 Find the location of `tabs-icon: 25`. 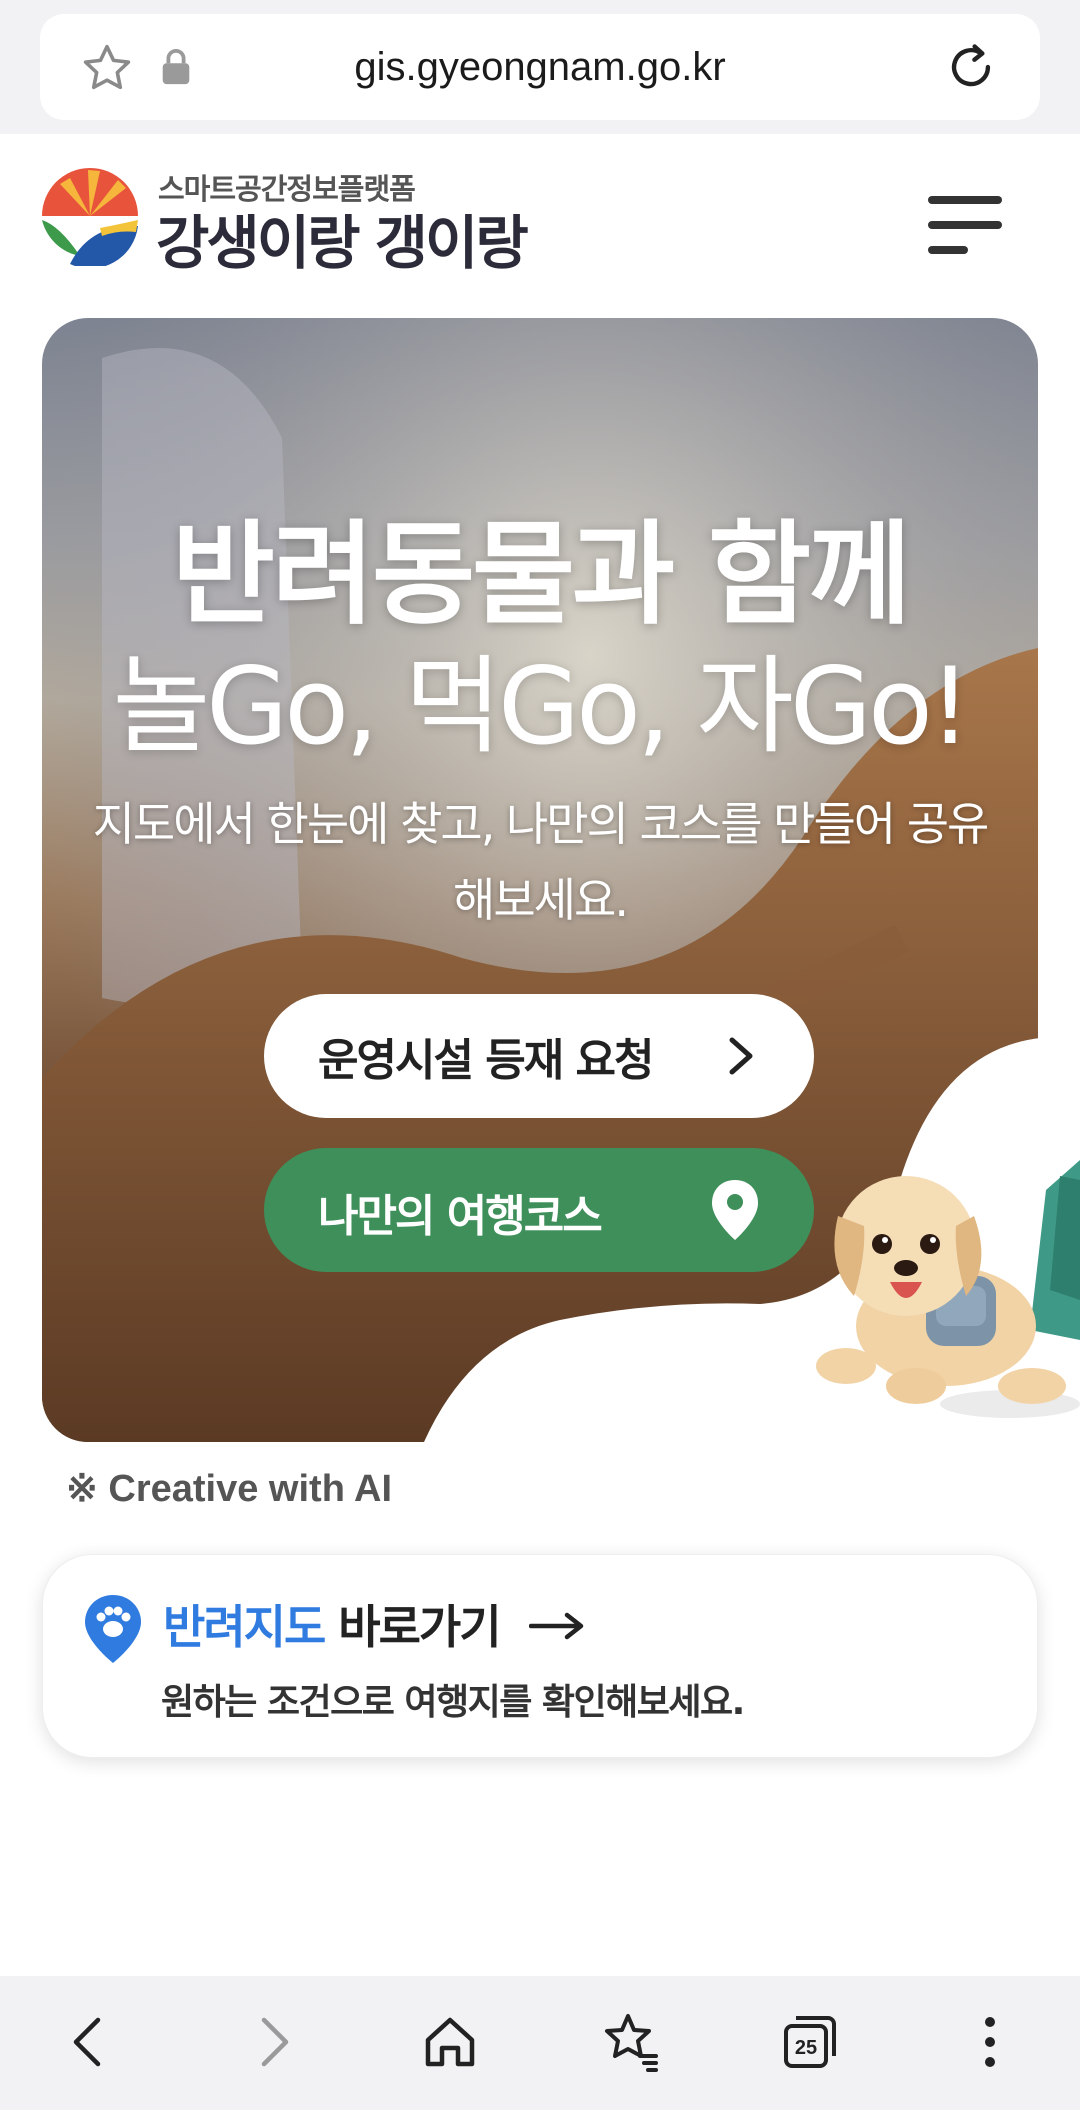

tabs-icon: 25 is located at coordinates (810, 2042).